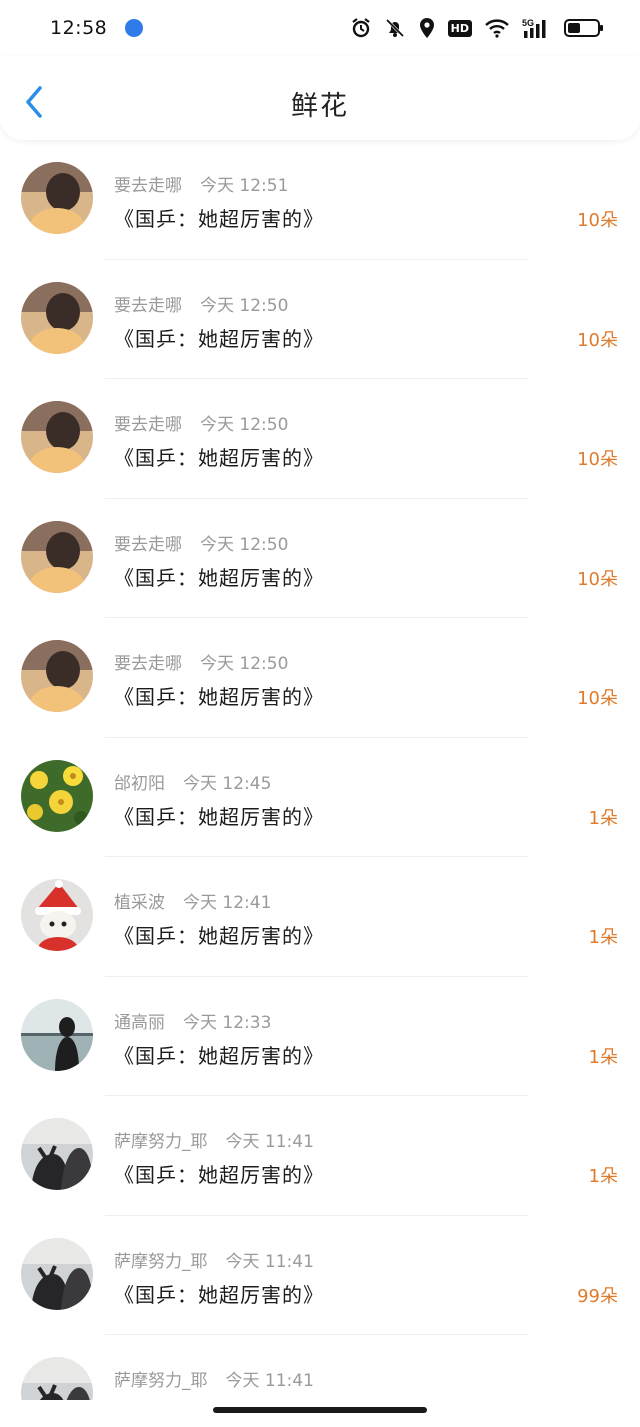 The image size is (640, 1427). Describe the element at coordinates (528, 23) in the screenshot. I see `svg-text: 5G` at that location.